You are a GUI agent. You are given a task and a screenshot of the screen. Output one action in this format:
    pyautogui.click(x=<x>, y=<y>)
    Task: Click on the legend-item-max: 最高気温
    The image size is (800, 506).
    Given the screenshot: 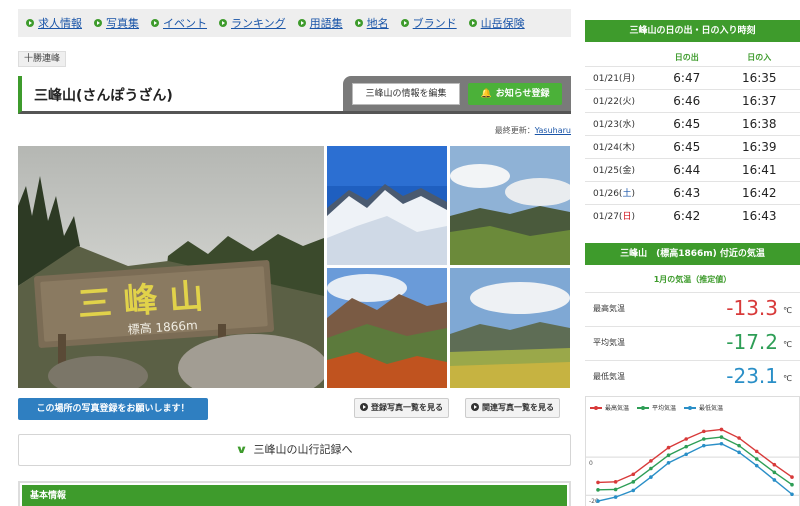 What is the action you would take?
    pyautogui.click(x=609, y=407)
    